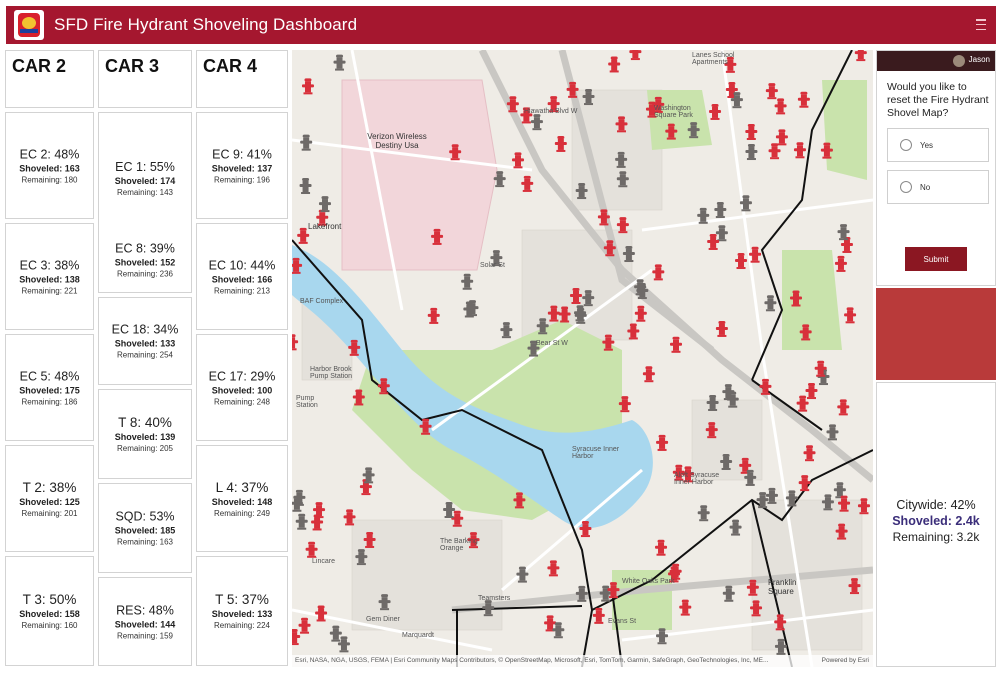  I want to click on unit-remaining: Remaining: 163, so click(145, 542).